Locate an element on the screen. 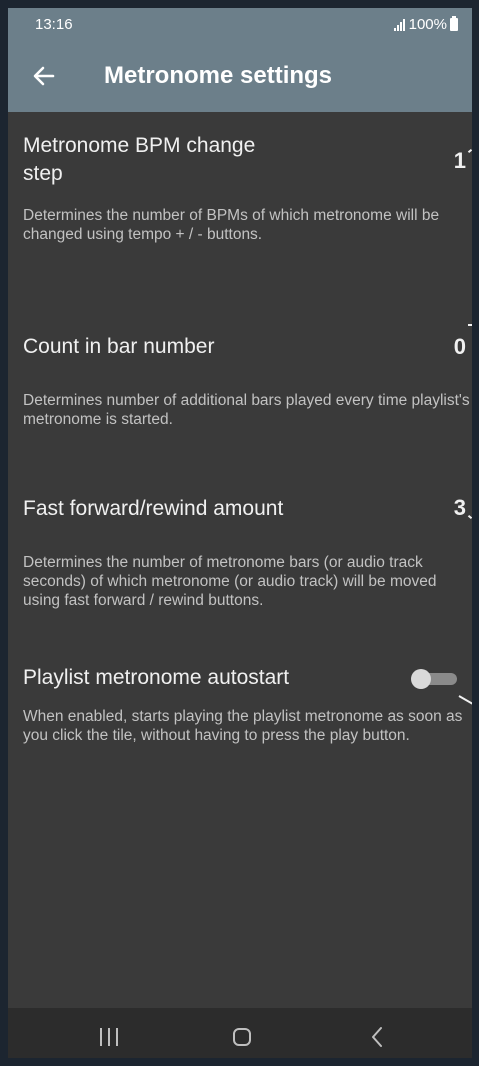  toggle-thumb is located at coordinates (421, 679).